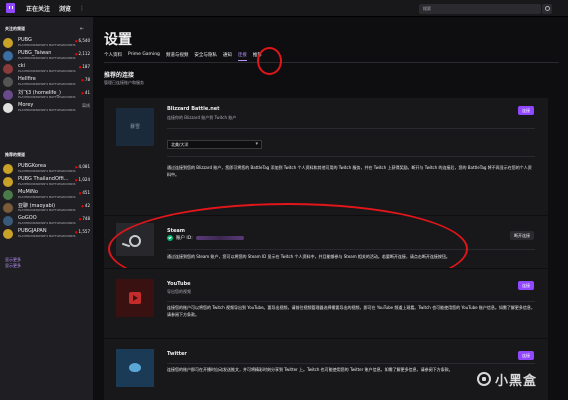 The image size is (568, 400). Describe the element at coordinates (85, 205) in the screenshot. I see `viewer-count: 42` at that location.